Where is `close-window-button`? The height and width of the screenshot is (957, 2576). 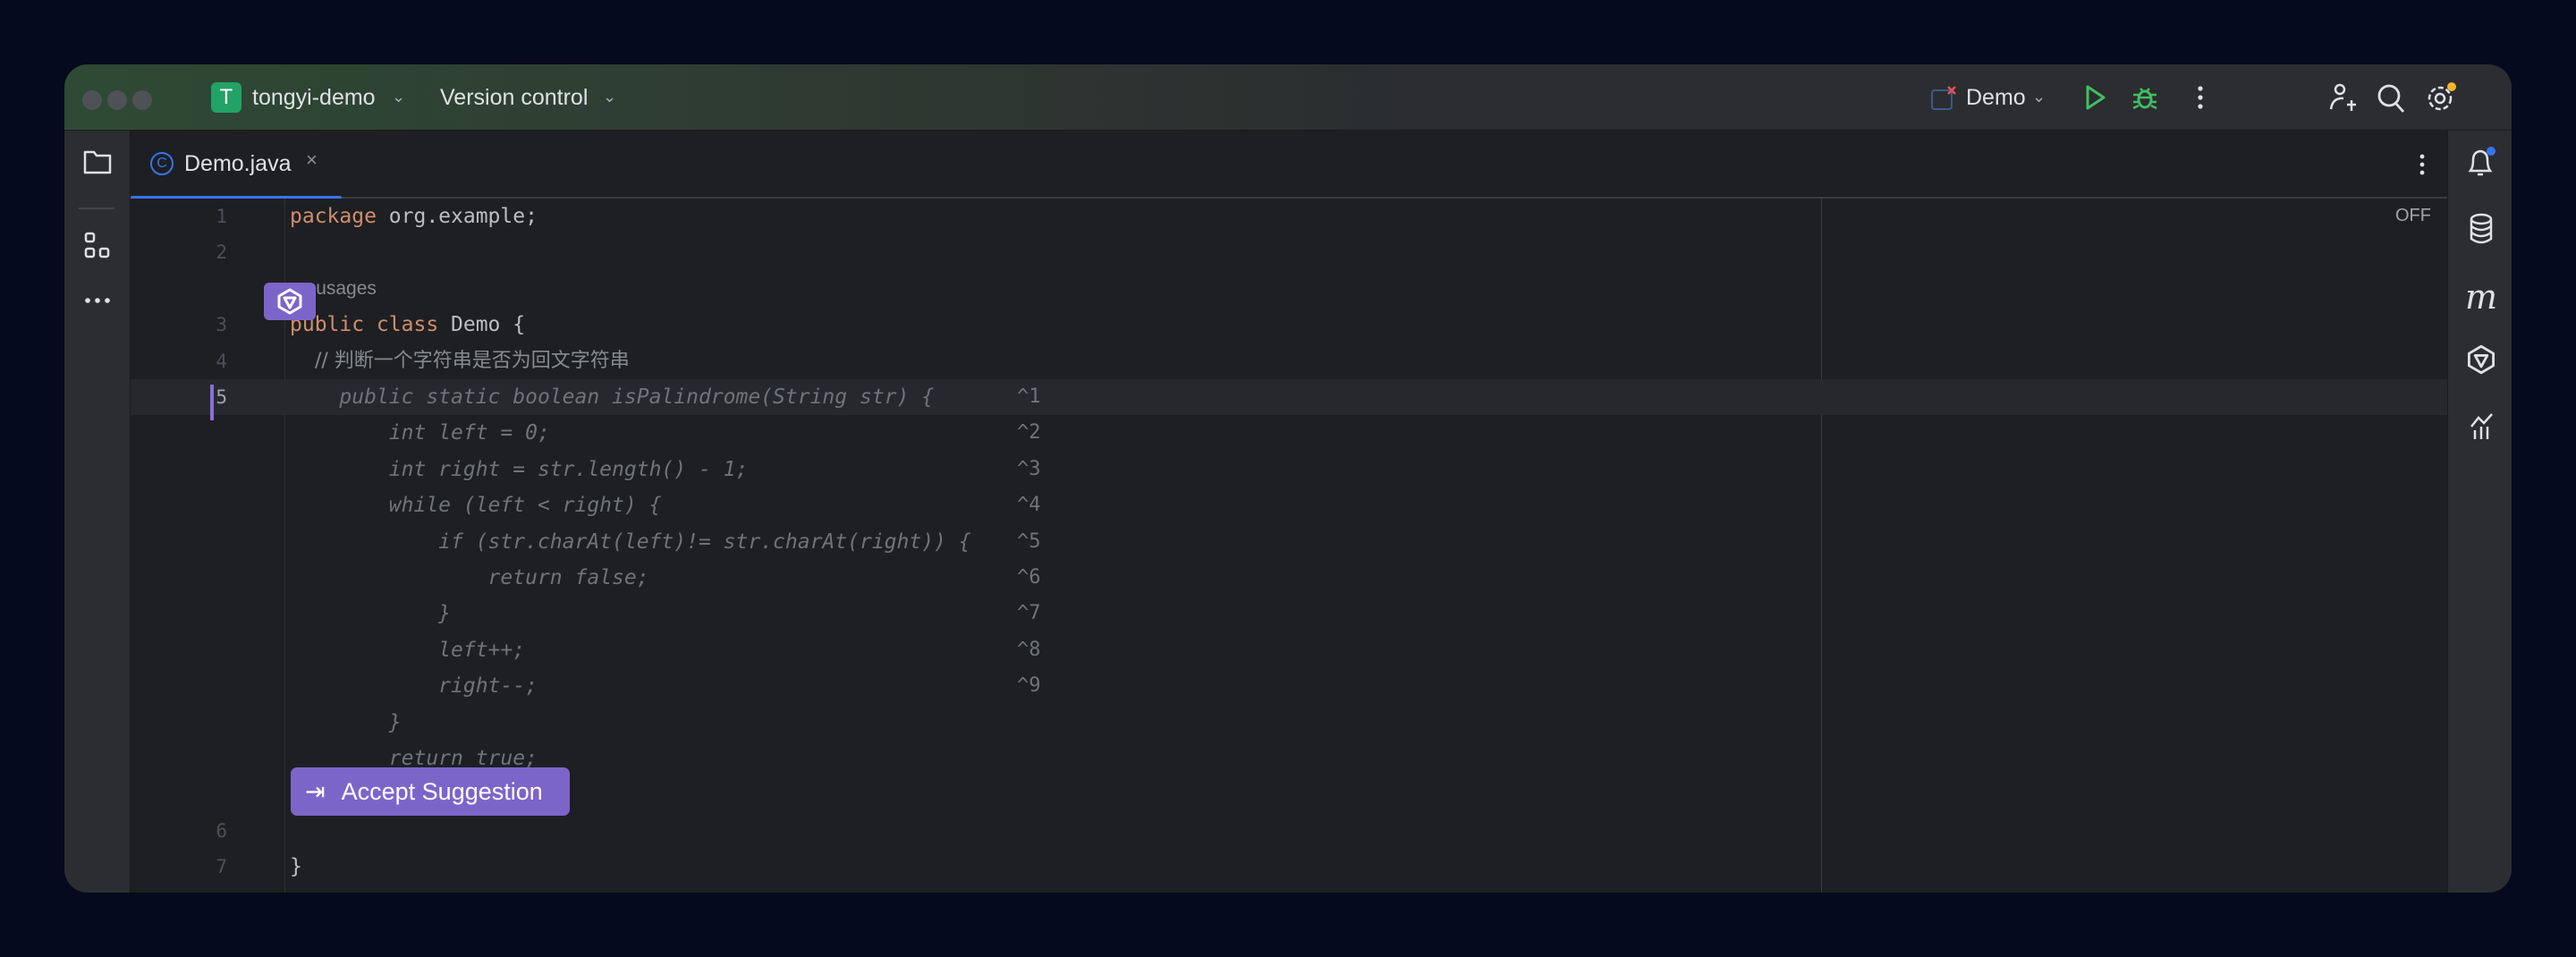 close-window-button is located at coordinates (92, 100).